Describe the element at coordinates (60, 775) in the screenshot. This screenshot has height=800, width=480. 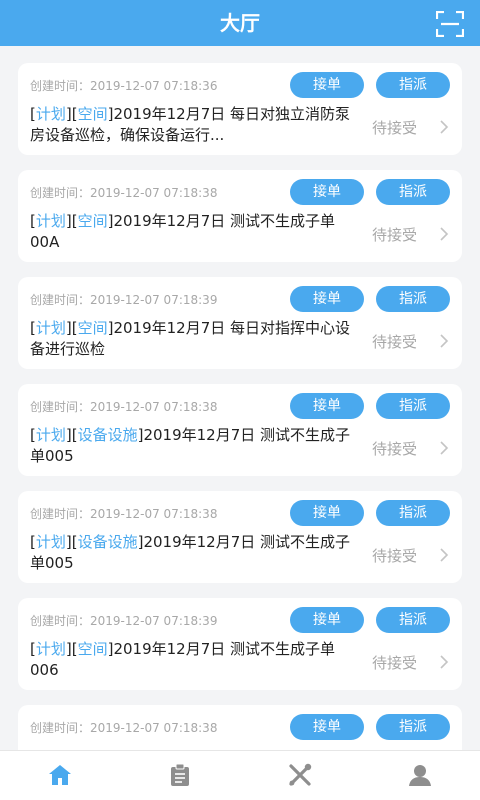
I see `home-icon` at that location.